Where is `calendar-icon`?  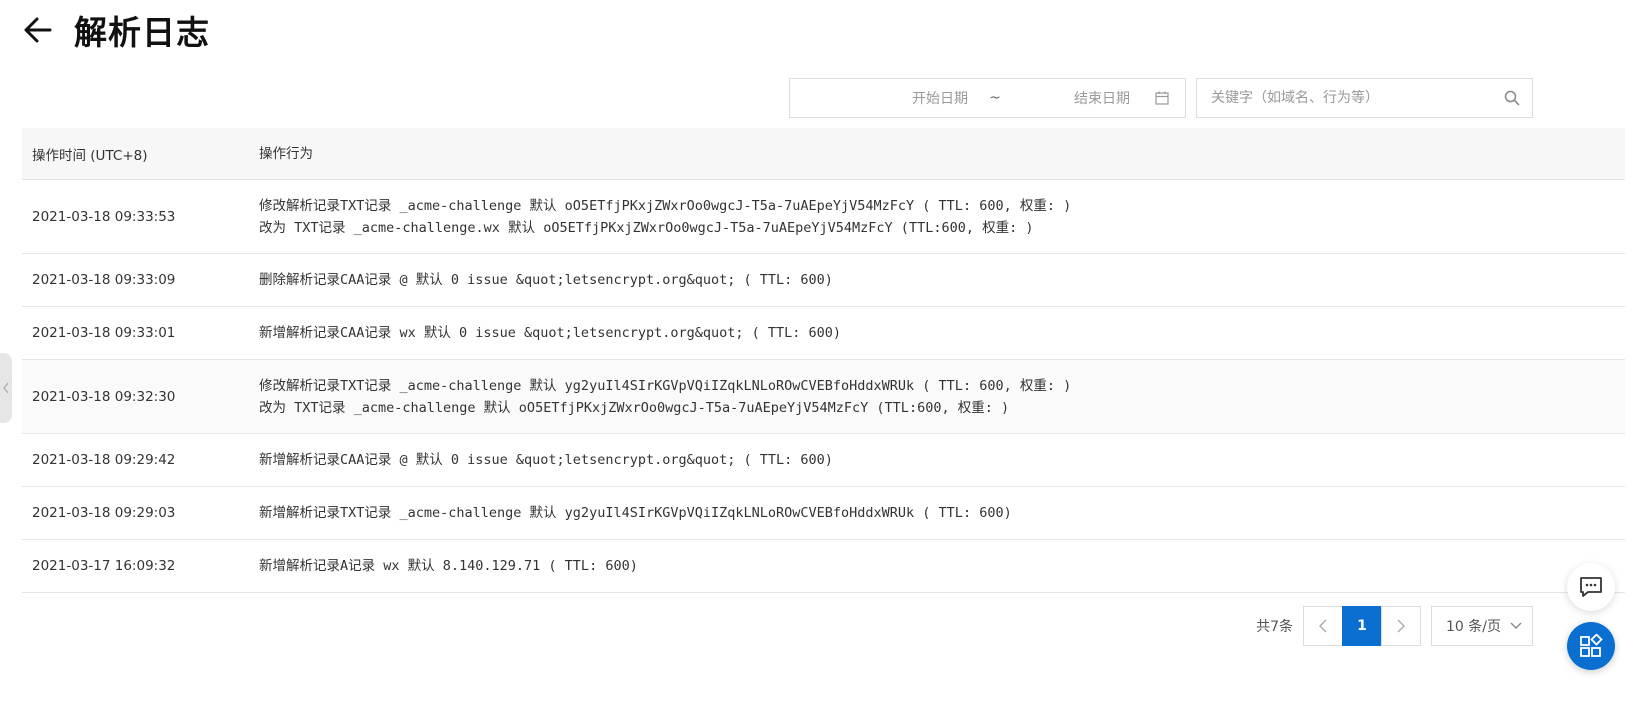
calendar-icon is located at coordinates (1162, 98).